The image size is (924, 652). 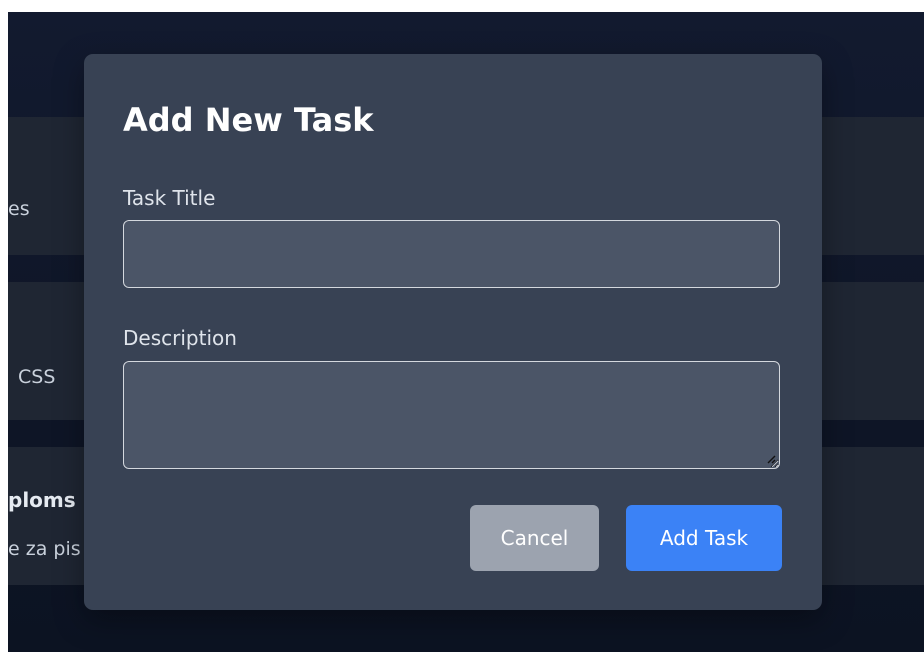 What do you see at coordinates (451, 415) in the screenshot?
I see `description-textarea` at bounding box center [451, 415].